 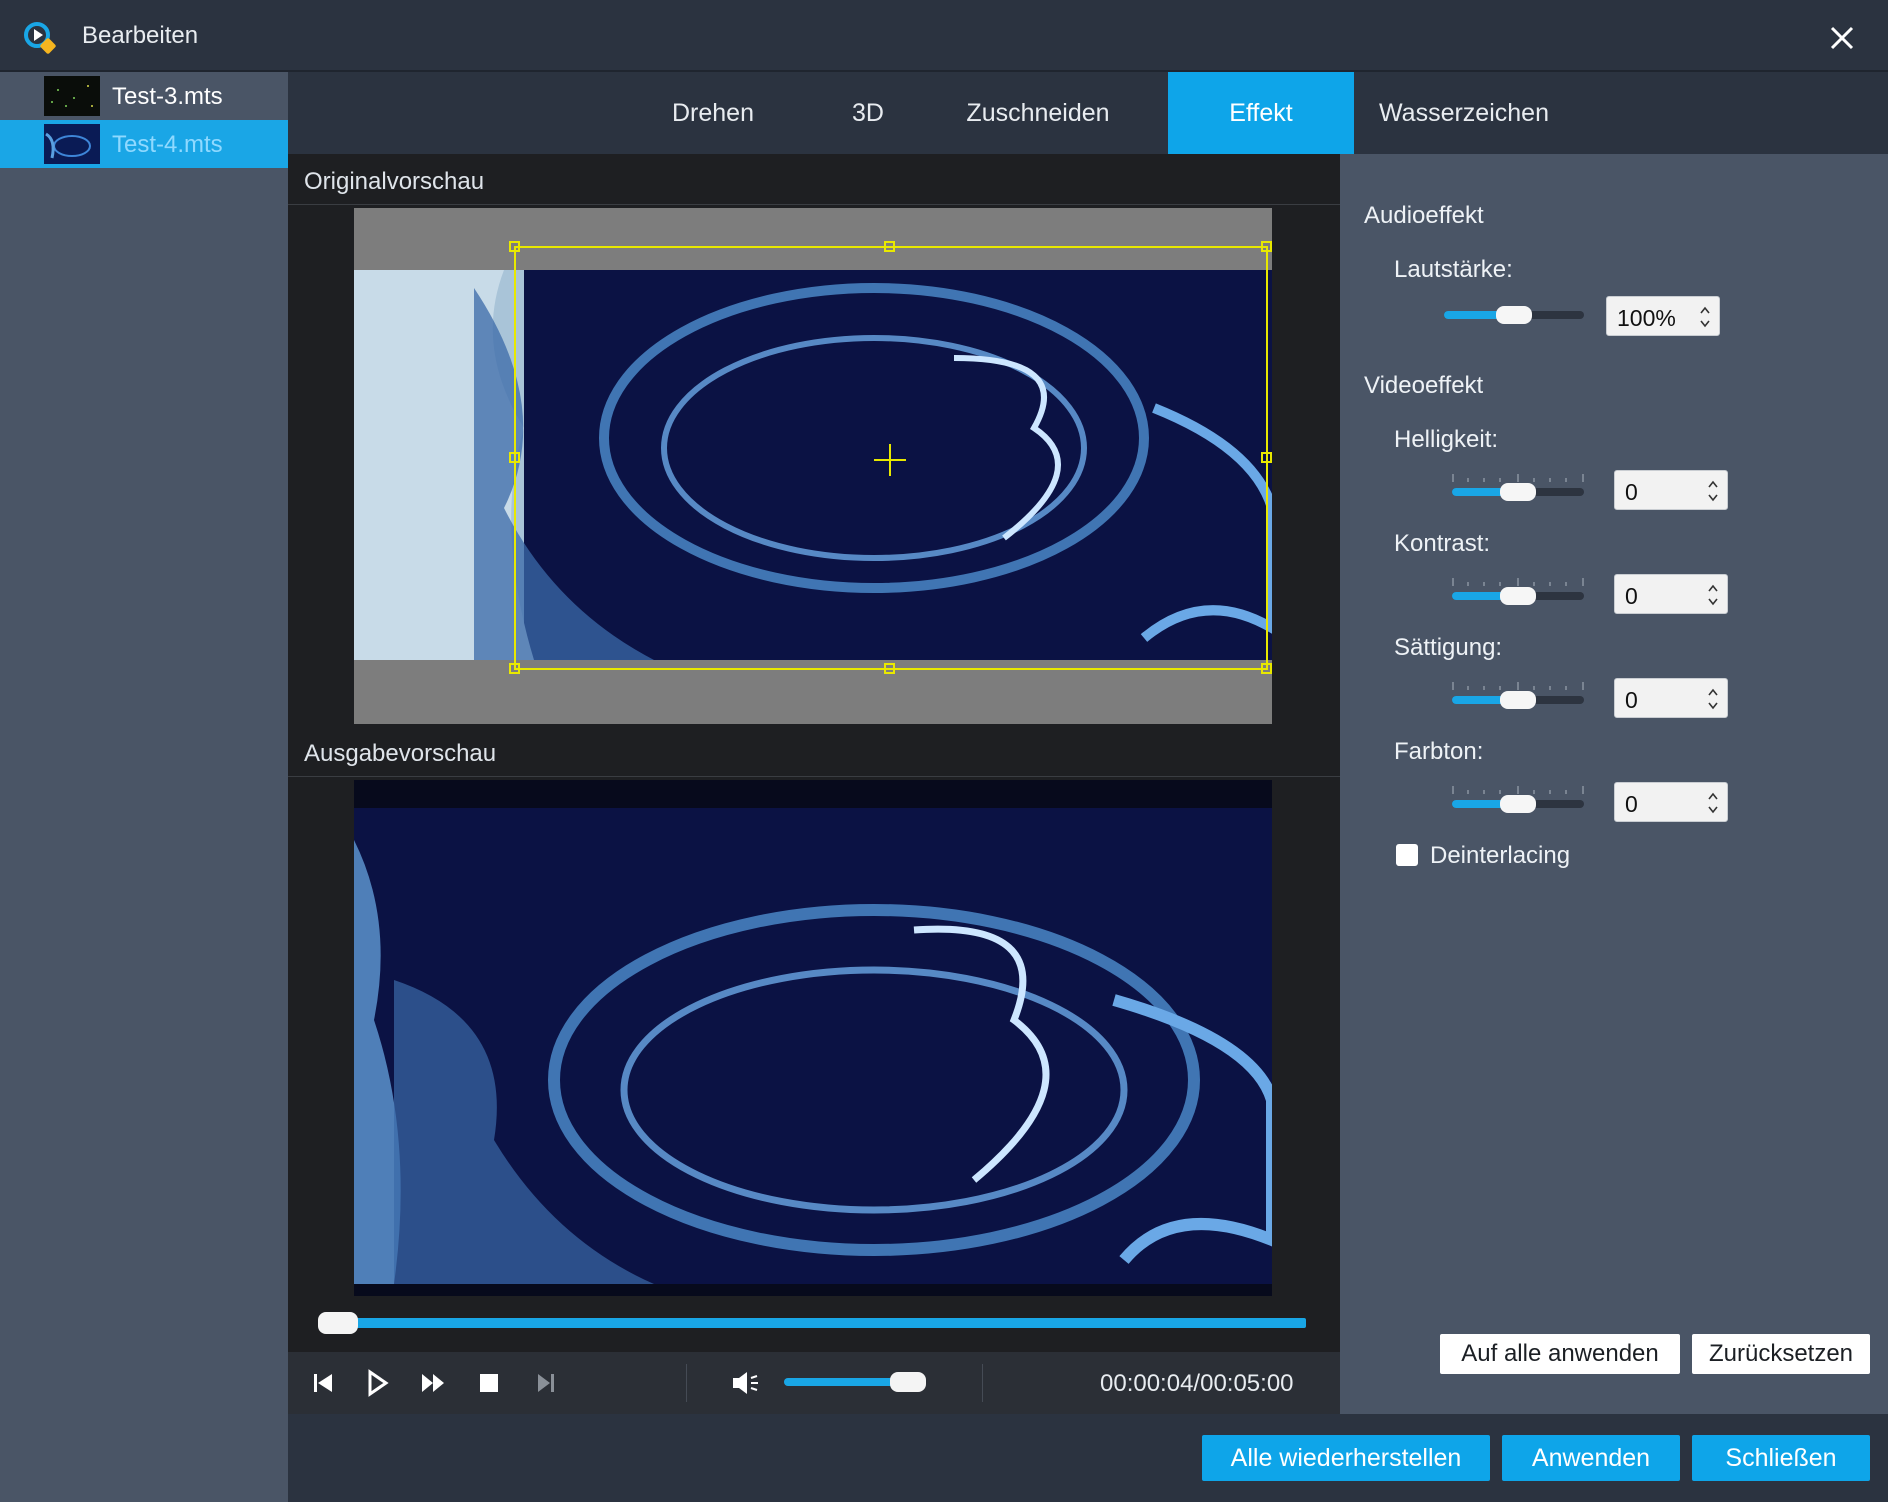 I want to click on hue-slider-handle, so click(x=1518, y=804).